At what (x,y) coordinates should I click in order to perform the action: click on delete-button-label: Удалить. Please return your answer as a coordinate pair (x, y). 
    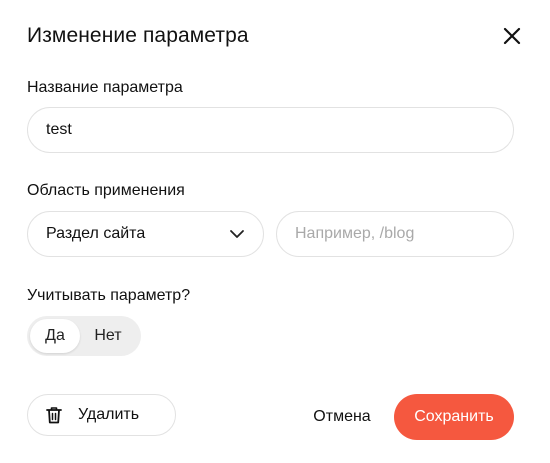
    Looking at the image, I should click on (109, 414).